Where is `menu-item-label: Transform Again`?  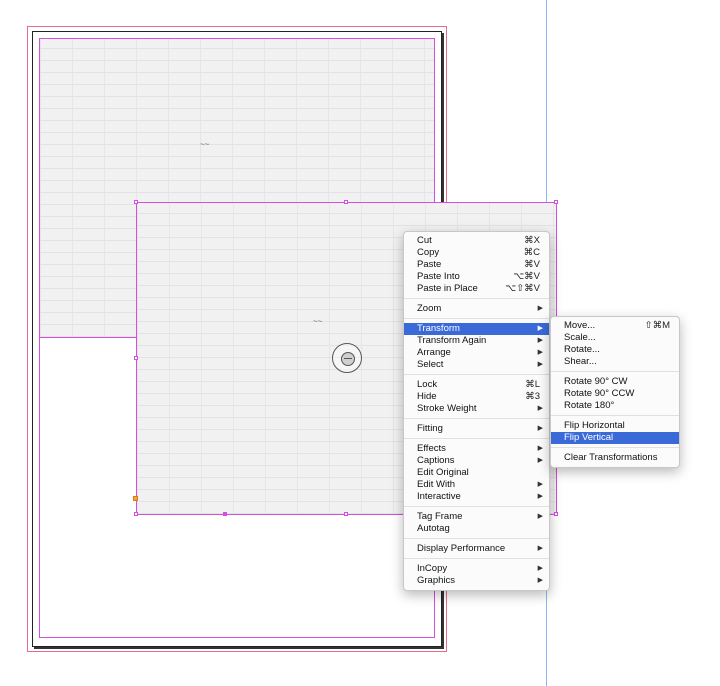
menu-item-label: Transform Again is located at coordinates (452, 340).